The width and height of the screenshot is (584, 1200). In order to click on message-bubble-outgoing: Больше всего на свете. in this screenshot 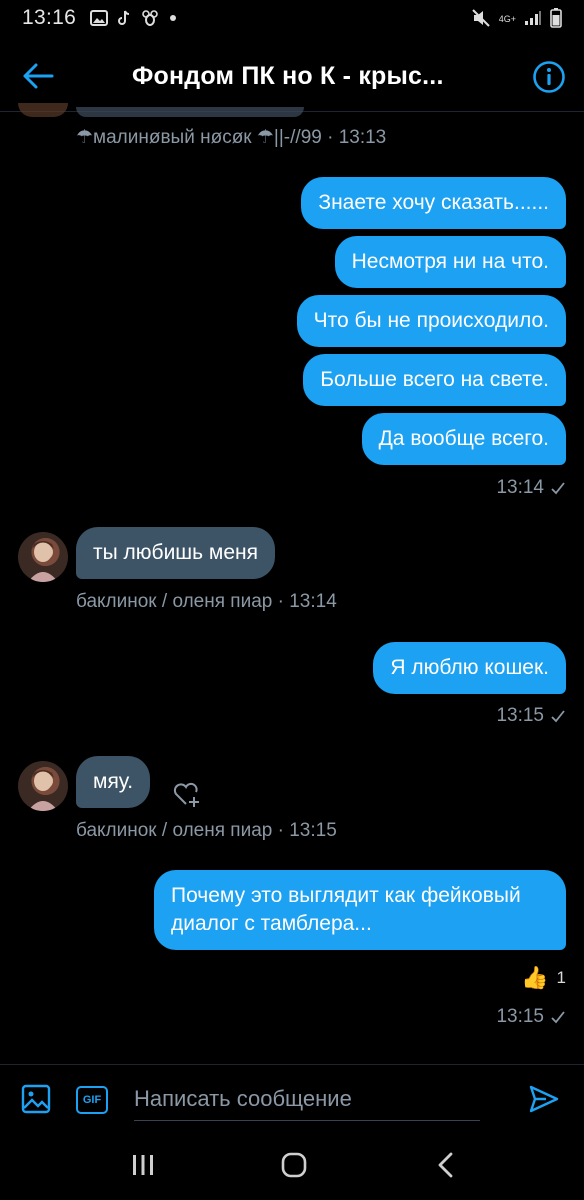, I will do `click(434, 380)`.